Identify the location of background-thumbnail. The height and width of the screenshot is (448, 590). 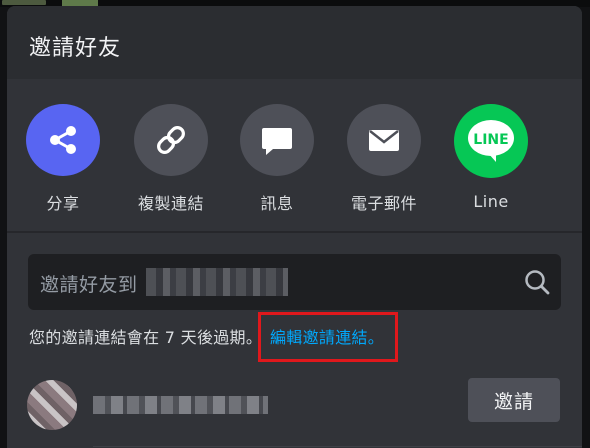
(24, 2).